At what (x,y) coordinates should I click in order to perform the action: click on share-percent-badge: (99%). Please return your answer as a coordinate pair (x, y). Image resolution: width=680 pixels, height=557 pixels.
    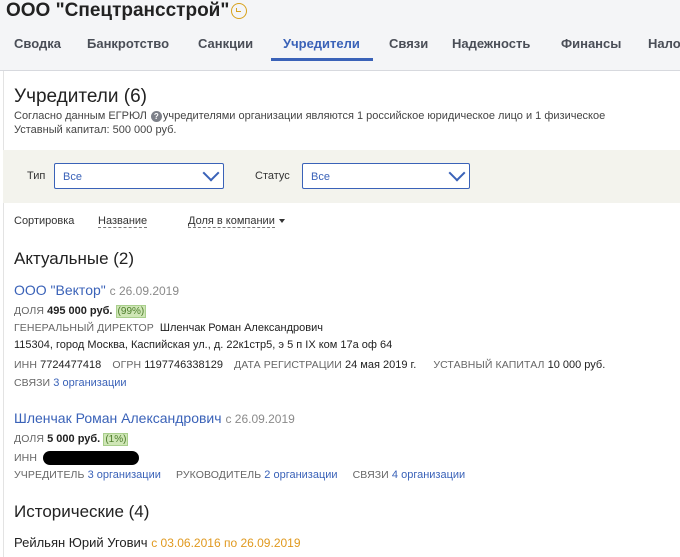
    Looking at the image, I should click on (131, 311).